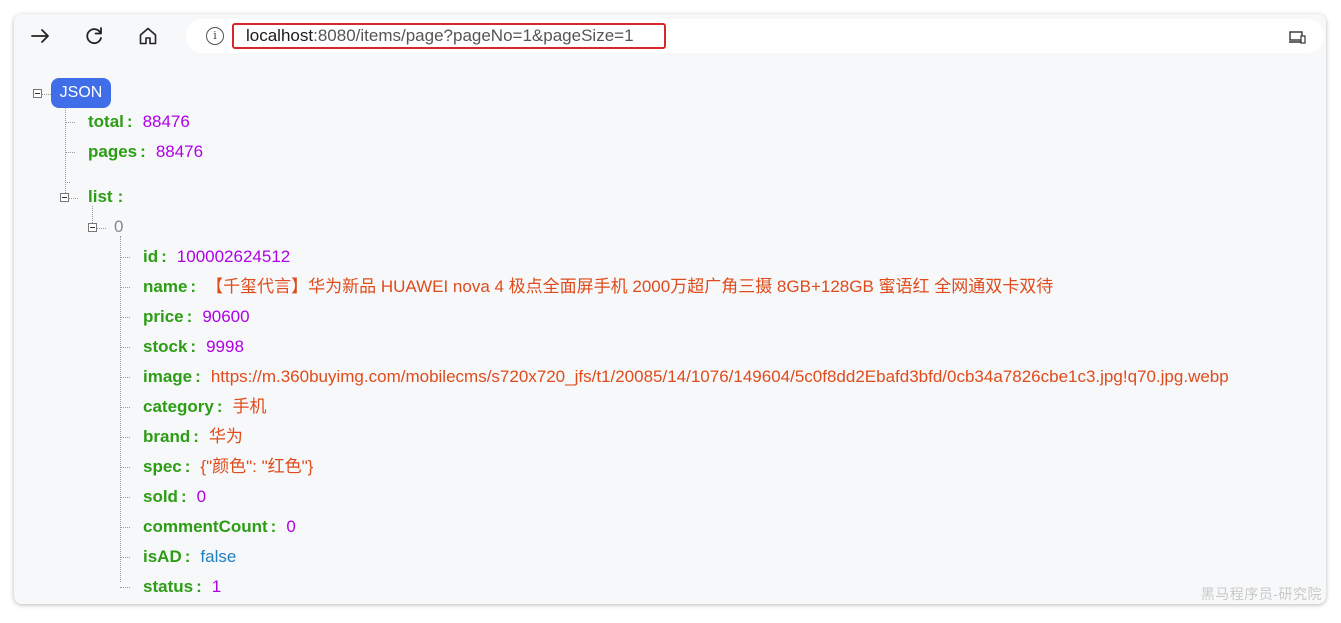 The height and width of the screenshot is (623, 1341). Describe the element at coordinates (218, 556) in the screenshot. I see `json-value: false` at that location.